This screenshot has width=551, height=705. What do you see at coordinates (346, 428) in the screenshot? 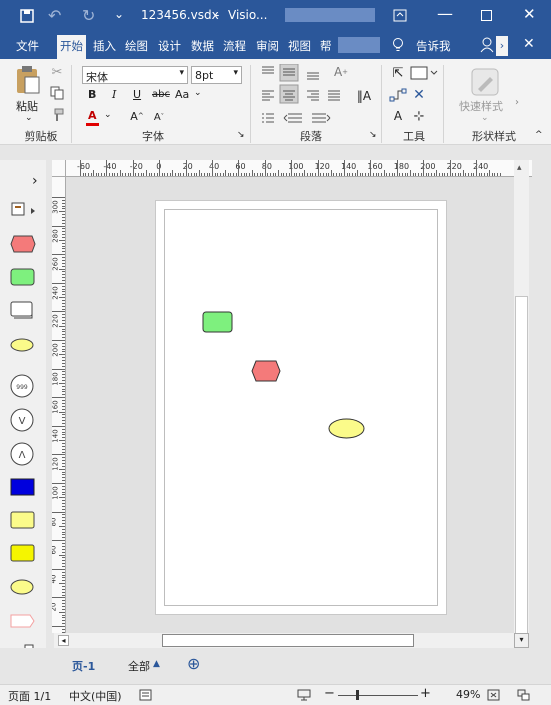
I see `shape-ellipse-yellow` at bounding box center [346, 428].